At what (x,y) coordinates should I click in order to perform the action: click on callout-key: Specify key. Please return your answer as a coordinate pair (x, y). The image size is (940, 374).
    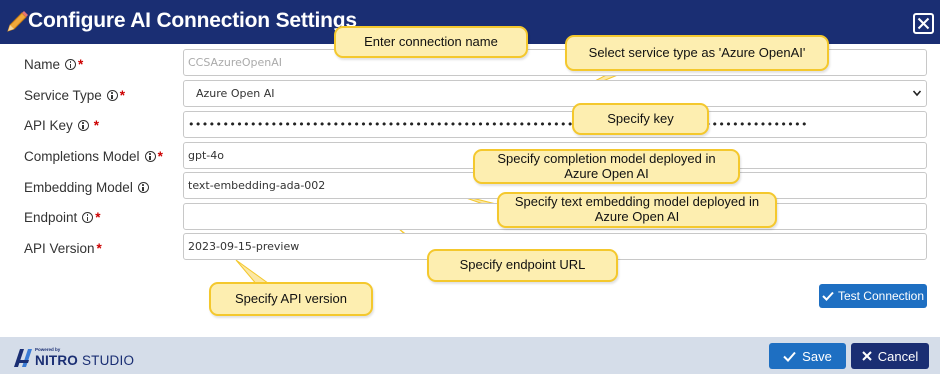
    Looking at the image, I should click on (640, 119).